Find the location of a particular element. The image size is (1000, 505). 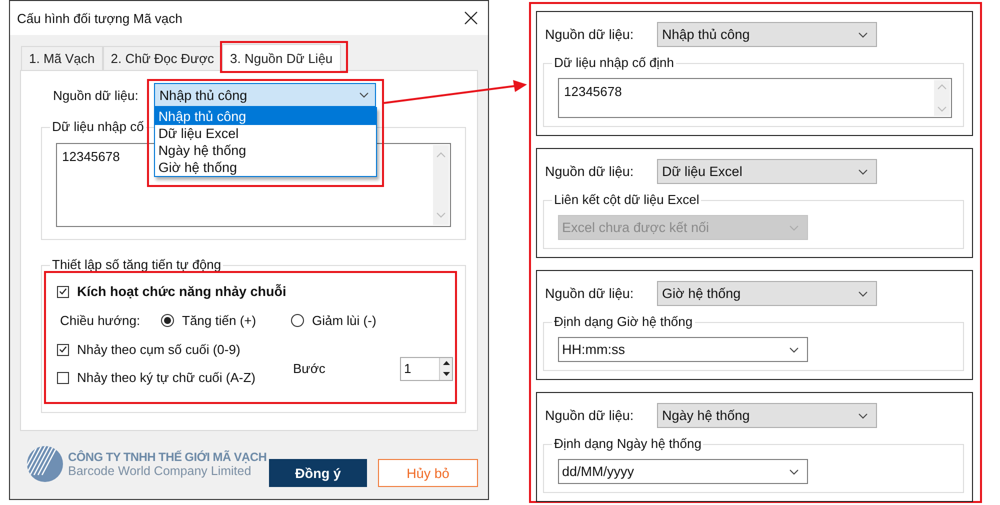

field-label: Bước is located at coordinates (309, 368).